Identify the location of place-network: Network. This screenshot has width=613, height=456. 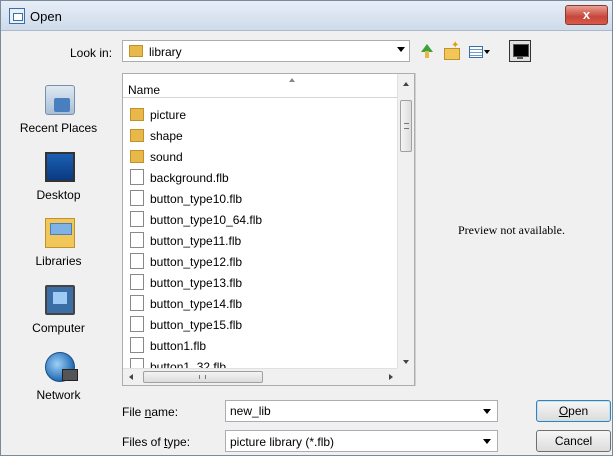
(58, 379).